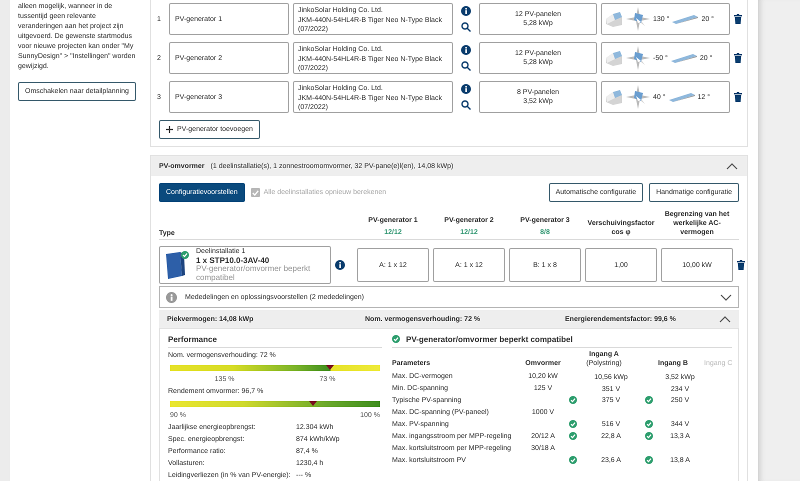  What do you see at coordinates (396, 339) in the screenshot?
I see `status-check-icon` at bounding box center [396, 339].